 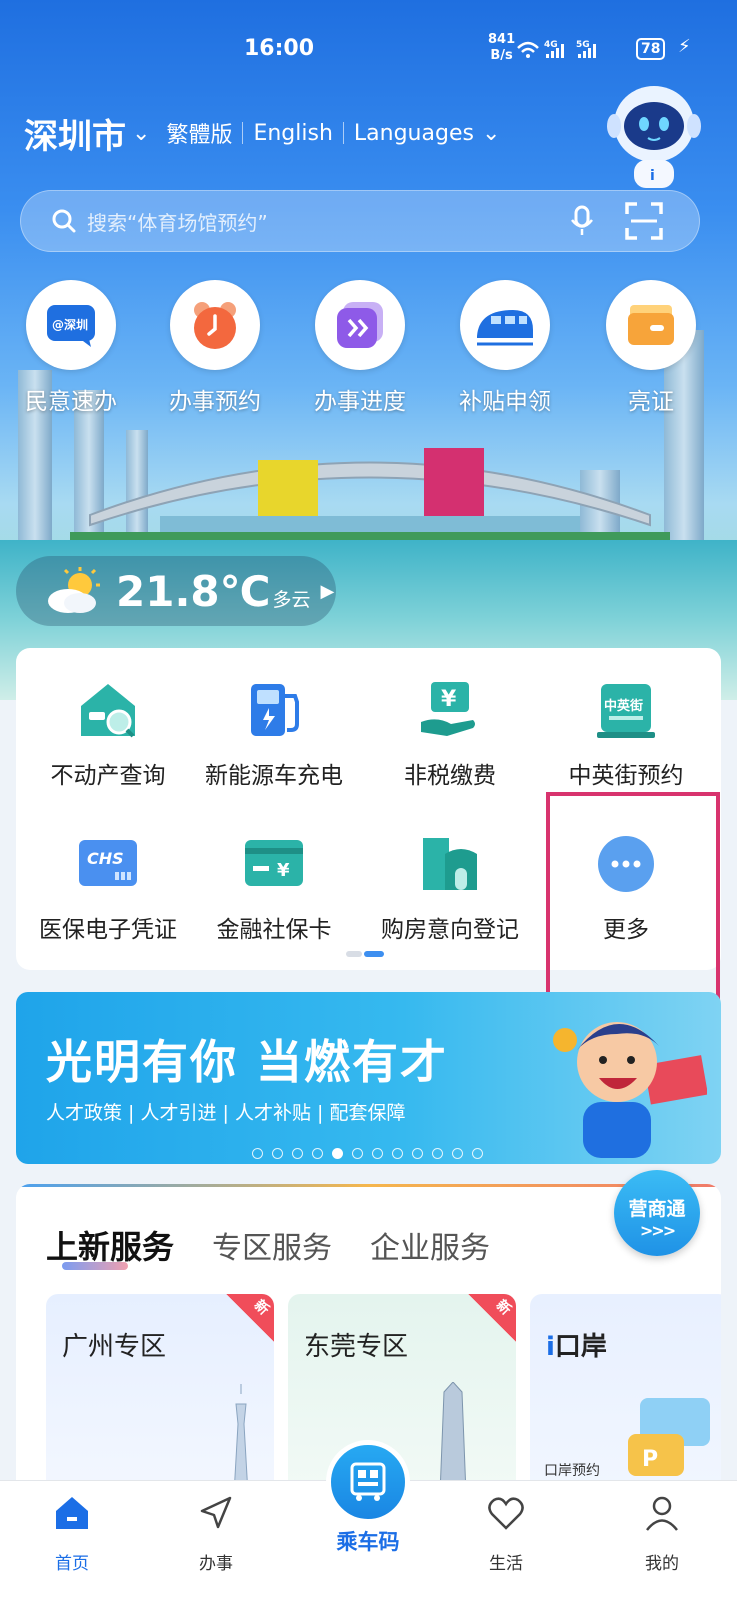 What do you see at coordinates (651, 49) in the screenshot?
I see `battery-level: 78` at bounding box center [651, 49].